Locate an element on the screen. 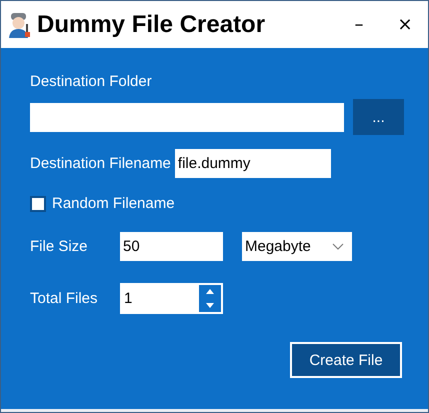  unit-dropdown: Megabyte is located at coordinates (297, 246).